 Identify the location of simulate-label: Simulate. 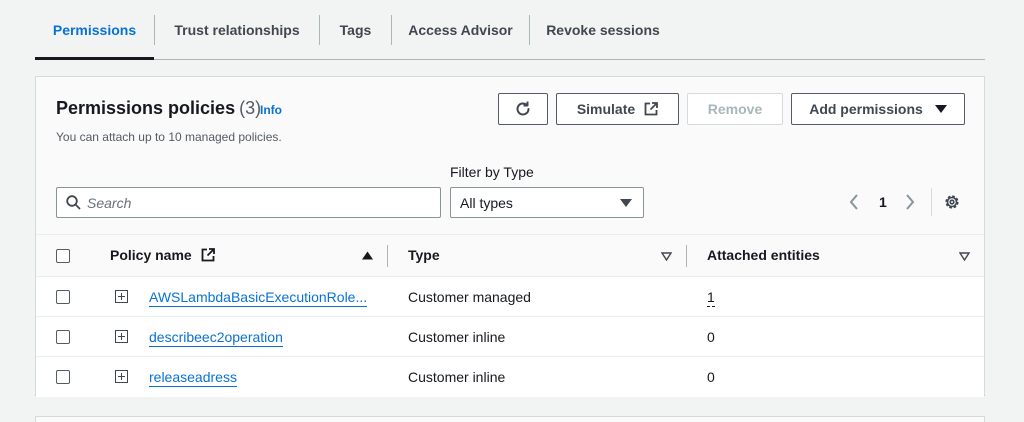
(606, 109).